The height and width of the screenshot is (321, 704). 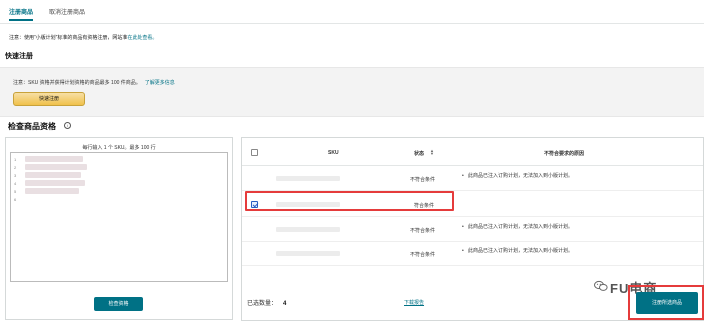 What do you see at coordinates (21, 14) in the screenshot?
I see `tab-register-products: 注册商品` at bounding box center [21, 14].